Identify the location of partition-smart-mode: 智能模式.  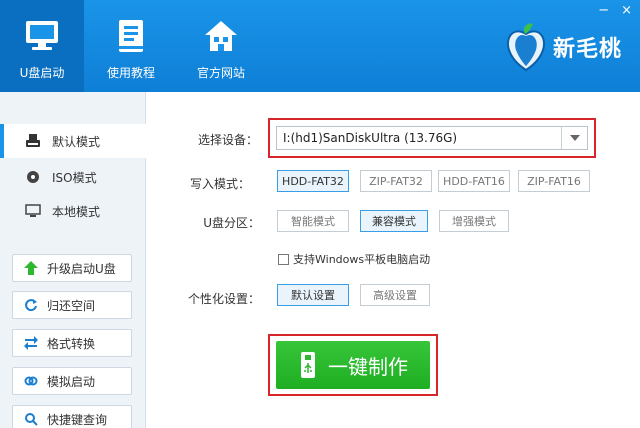
(313, 221).